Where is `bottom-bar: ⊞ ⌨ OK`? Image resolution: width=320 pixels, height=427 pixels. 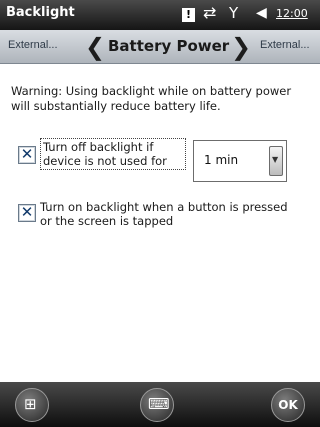
bottom-bar: ⊞ ⌨ OK is located at coordinates (160, 404).